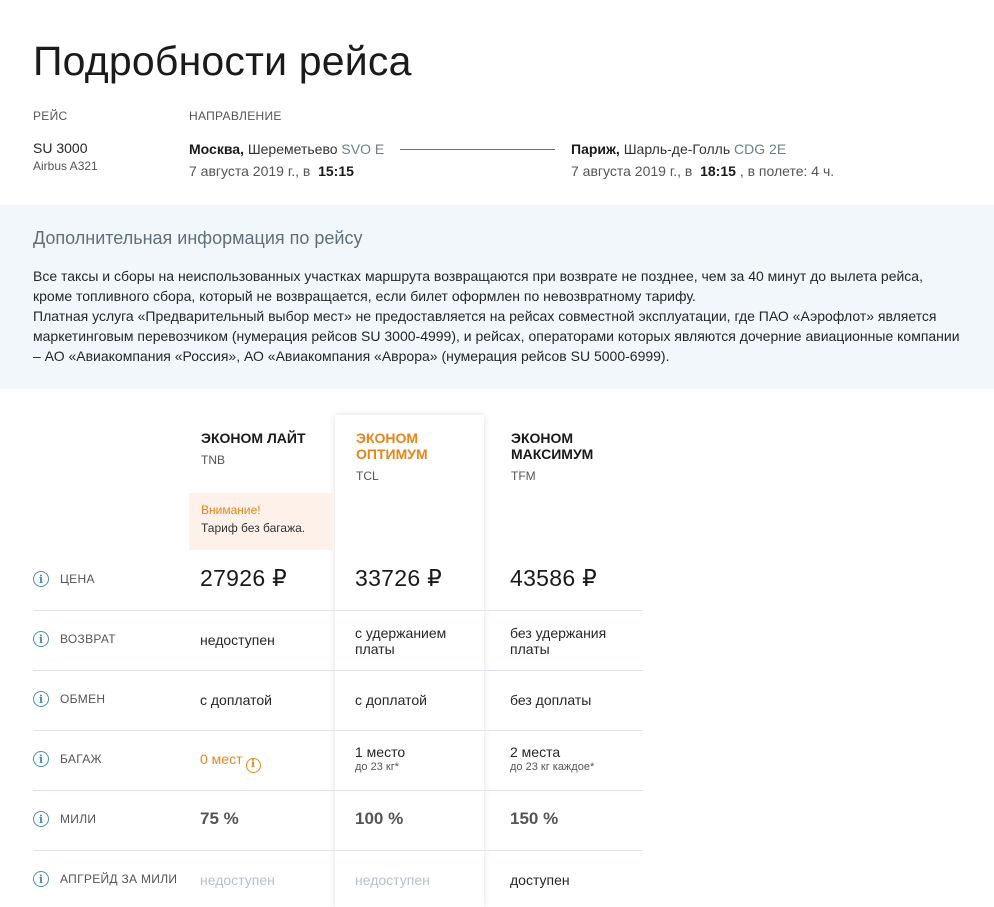  I want to click on route-caption: НАПРАВЛЕНИЕ, so click(235, 116).